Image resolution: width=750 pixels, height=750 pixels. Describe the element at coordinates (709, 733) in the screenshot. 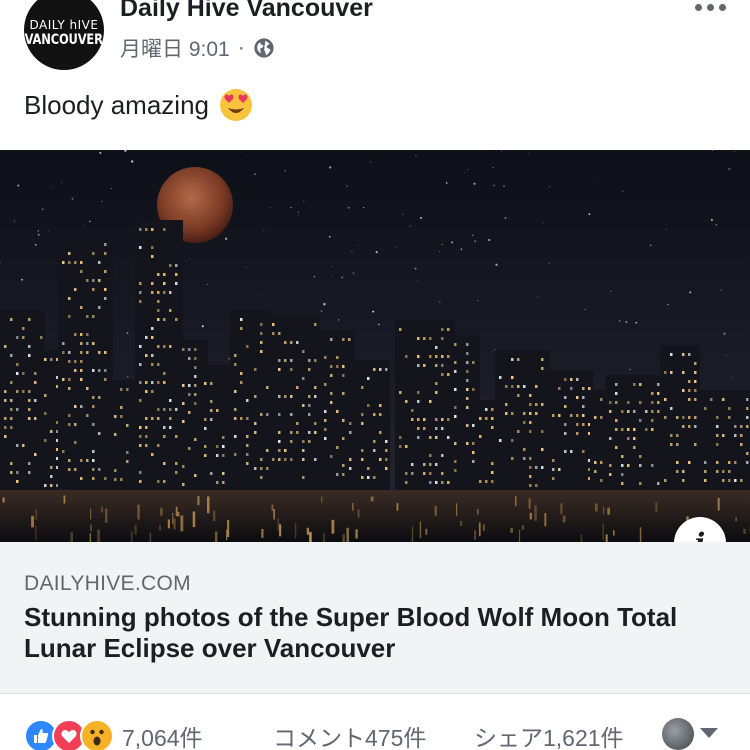

I see `chevron-down-icon` at that location.